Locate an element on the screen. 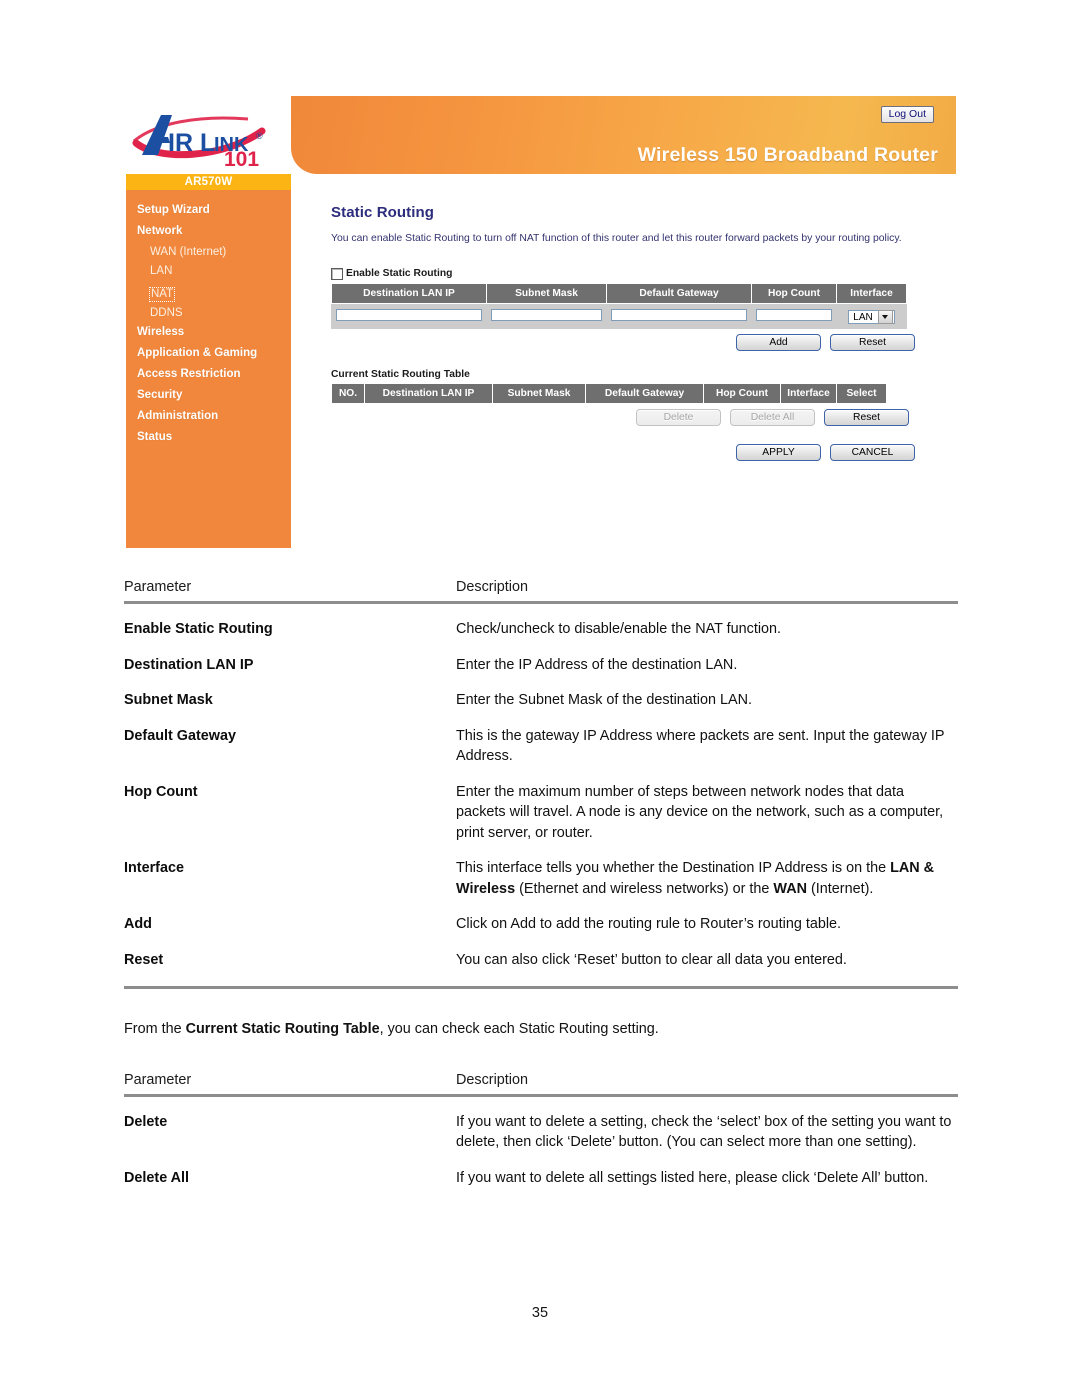 The width and height of the screenshot is (1080, 1397). subnet-mask-input is located at coordinates (546, 315).